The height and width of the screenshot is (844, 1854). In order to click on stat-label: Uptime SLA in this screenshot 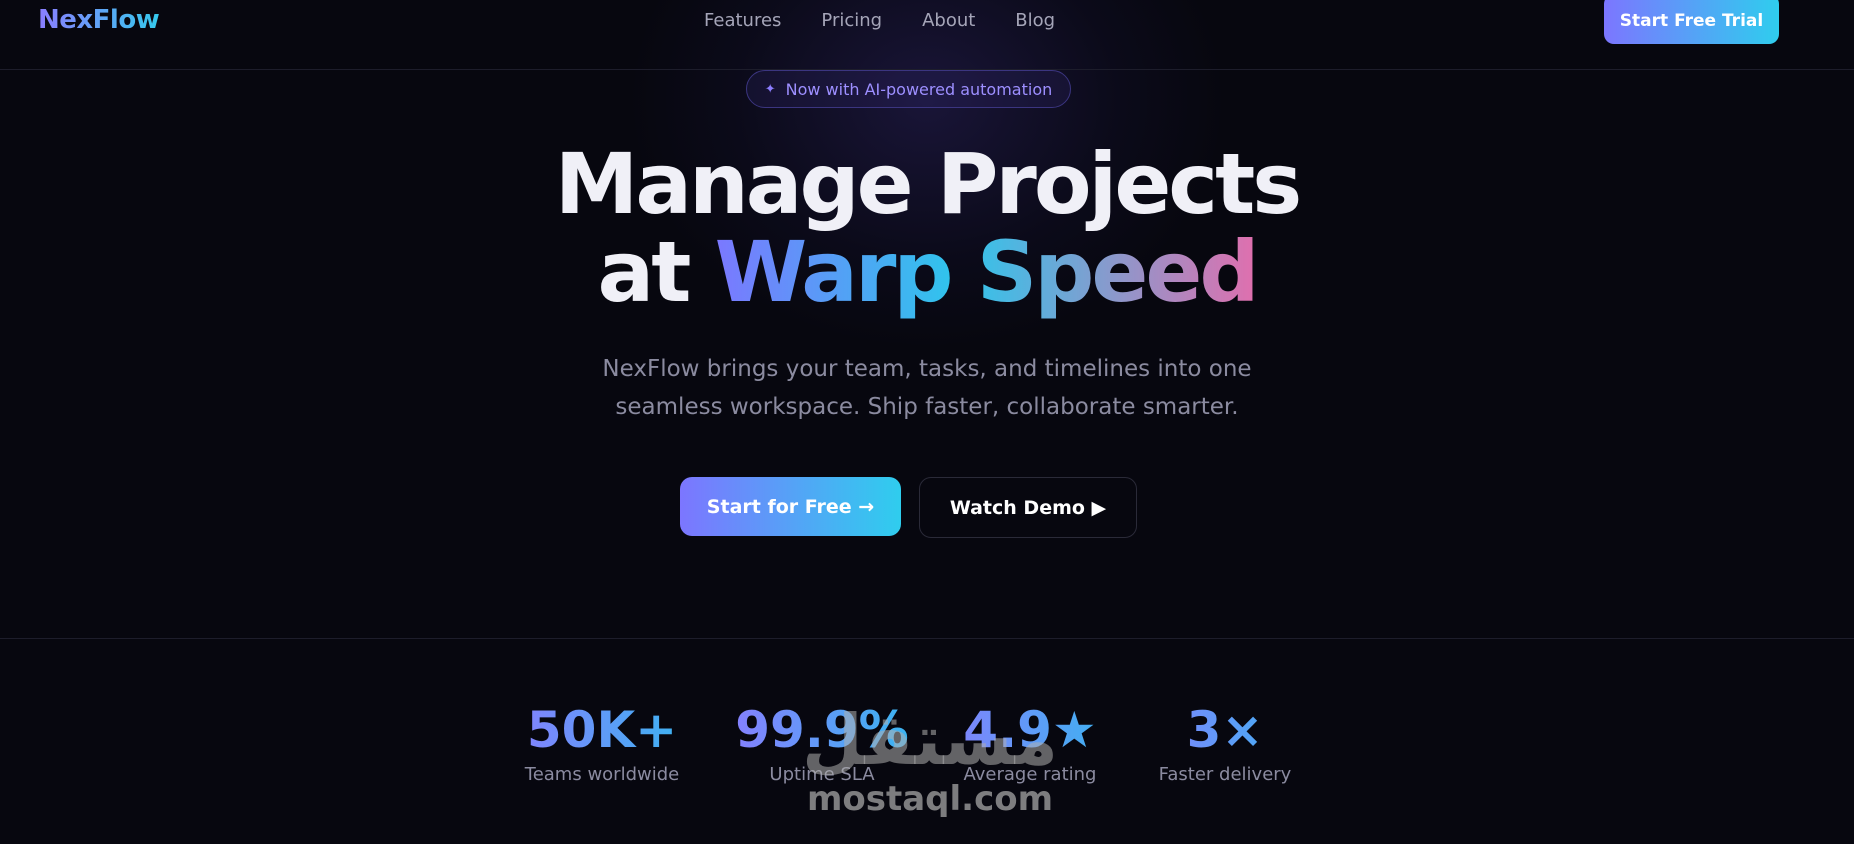, I will do `click(822, 774)`.